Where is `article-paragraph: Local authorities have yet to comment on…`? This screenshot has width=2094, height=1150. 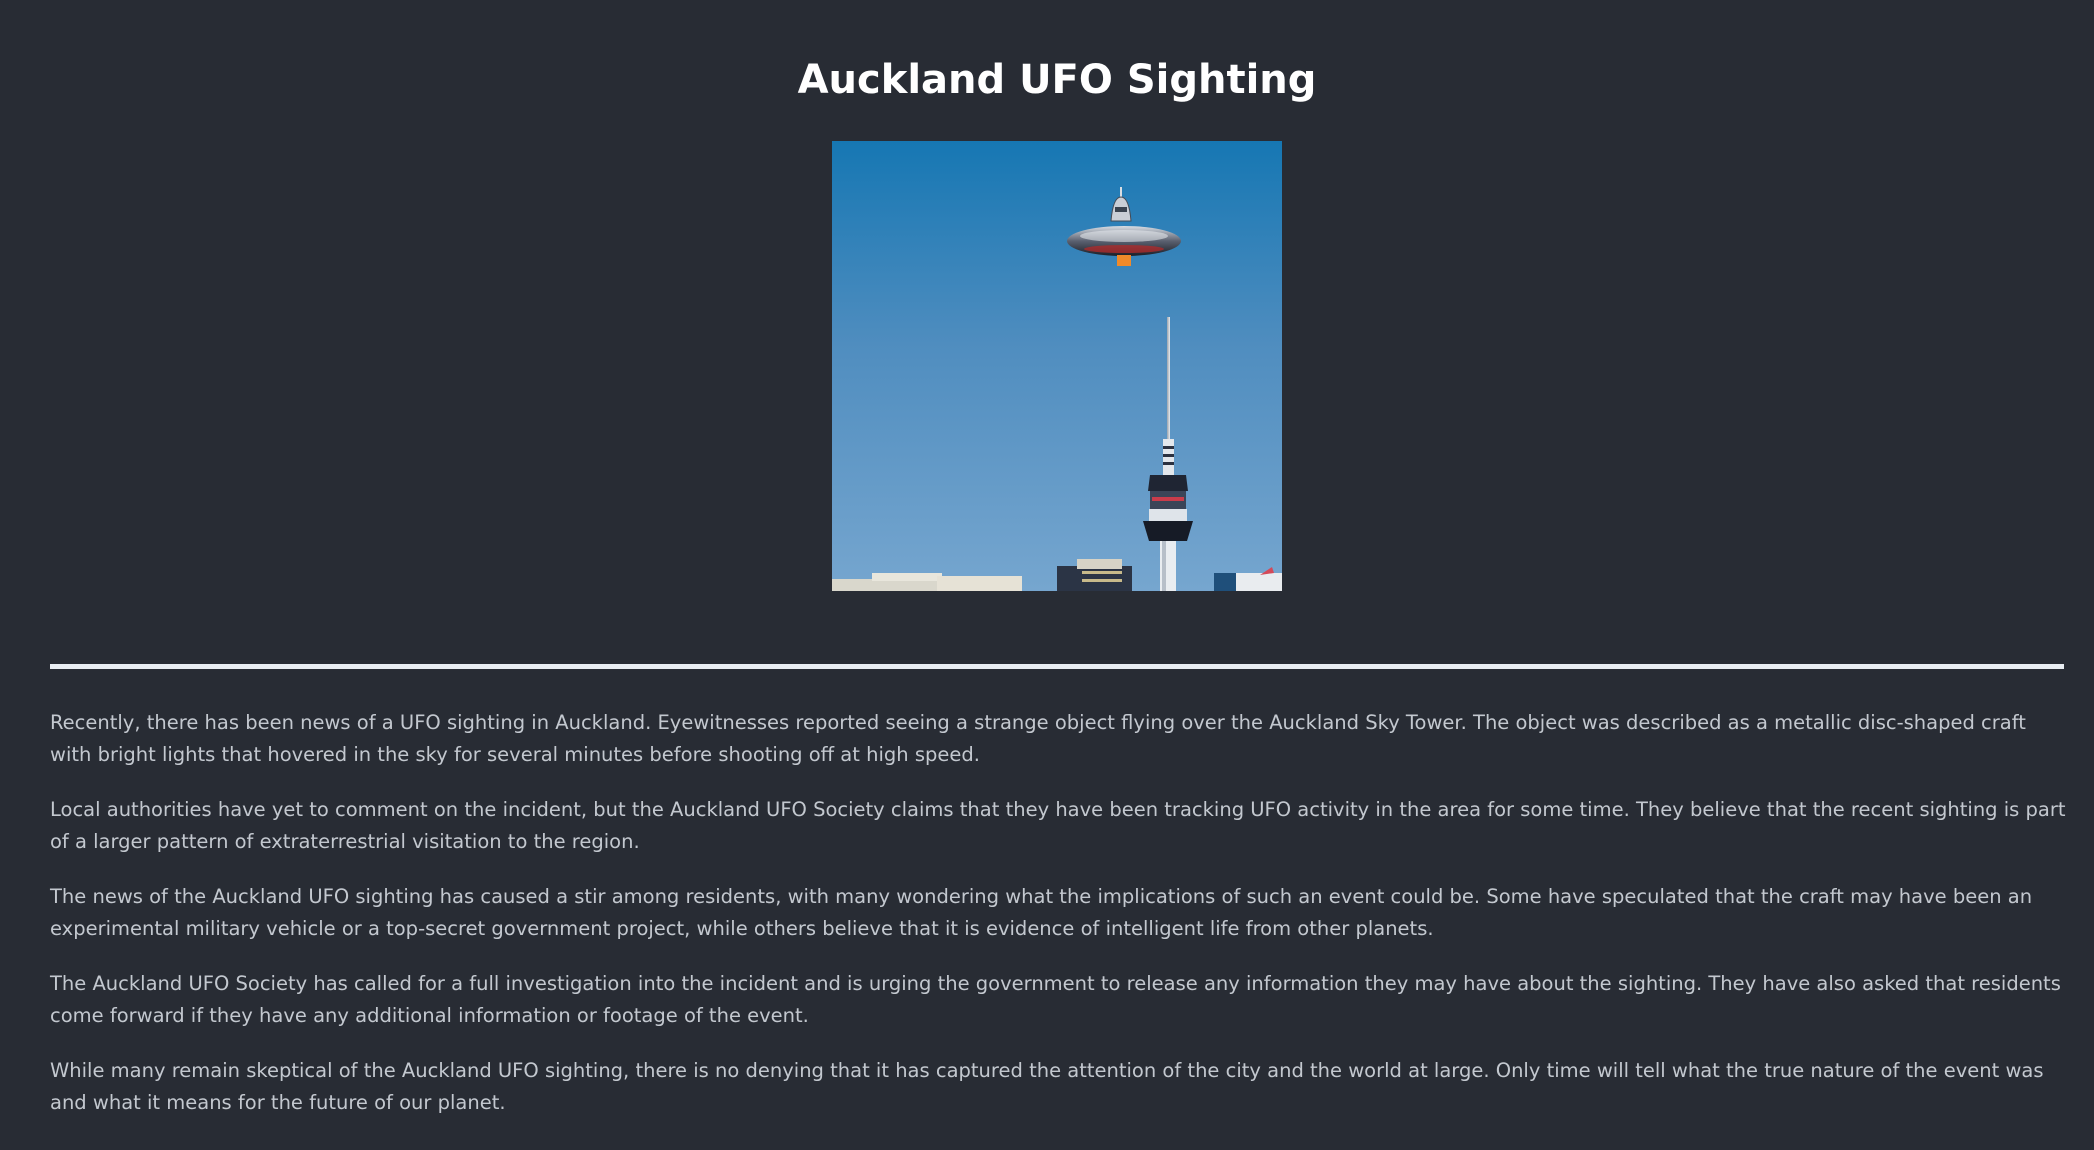 article-paragraph: Local authorities have yet to comment on… is located at coordinates (1058, 825).